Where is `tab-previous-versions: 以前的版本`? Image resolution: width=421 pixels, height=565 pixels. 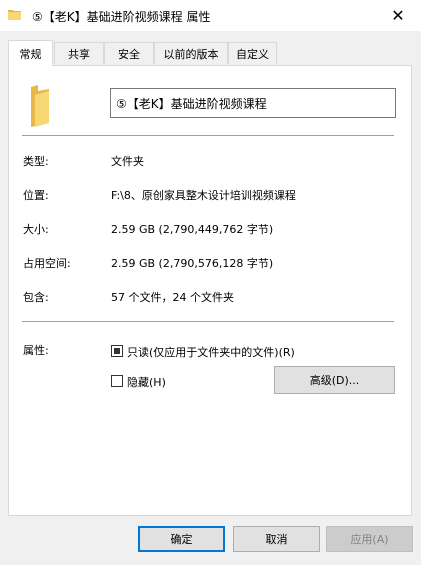 tab-previous-versions: 以前的版本 is located at coordinates (191, 53).